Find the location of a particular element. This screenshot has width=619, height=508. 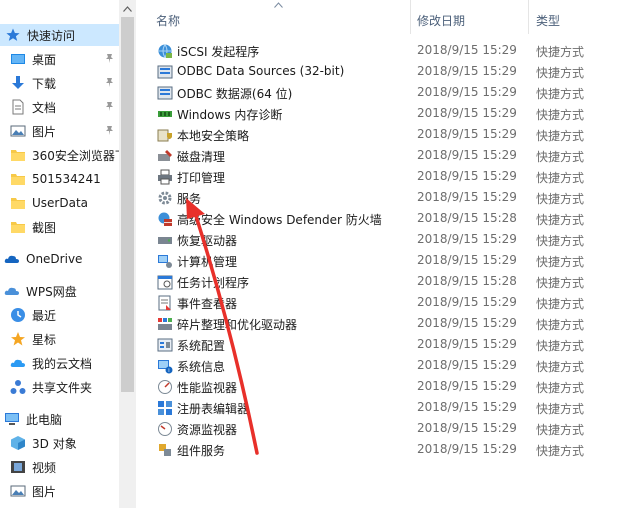

file-row: 任务计划程序 2018/9/15 15:28 快捷方式 is located at coordinates (377, 281).